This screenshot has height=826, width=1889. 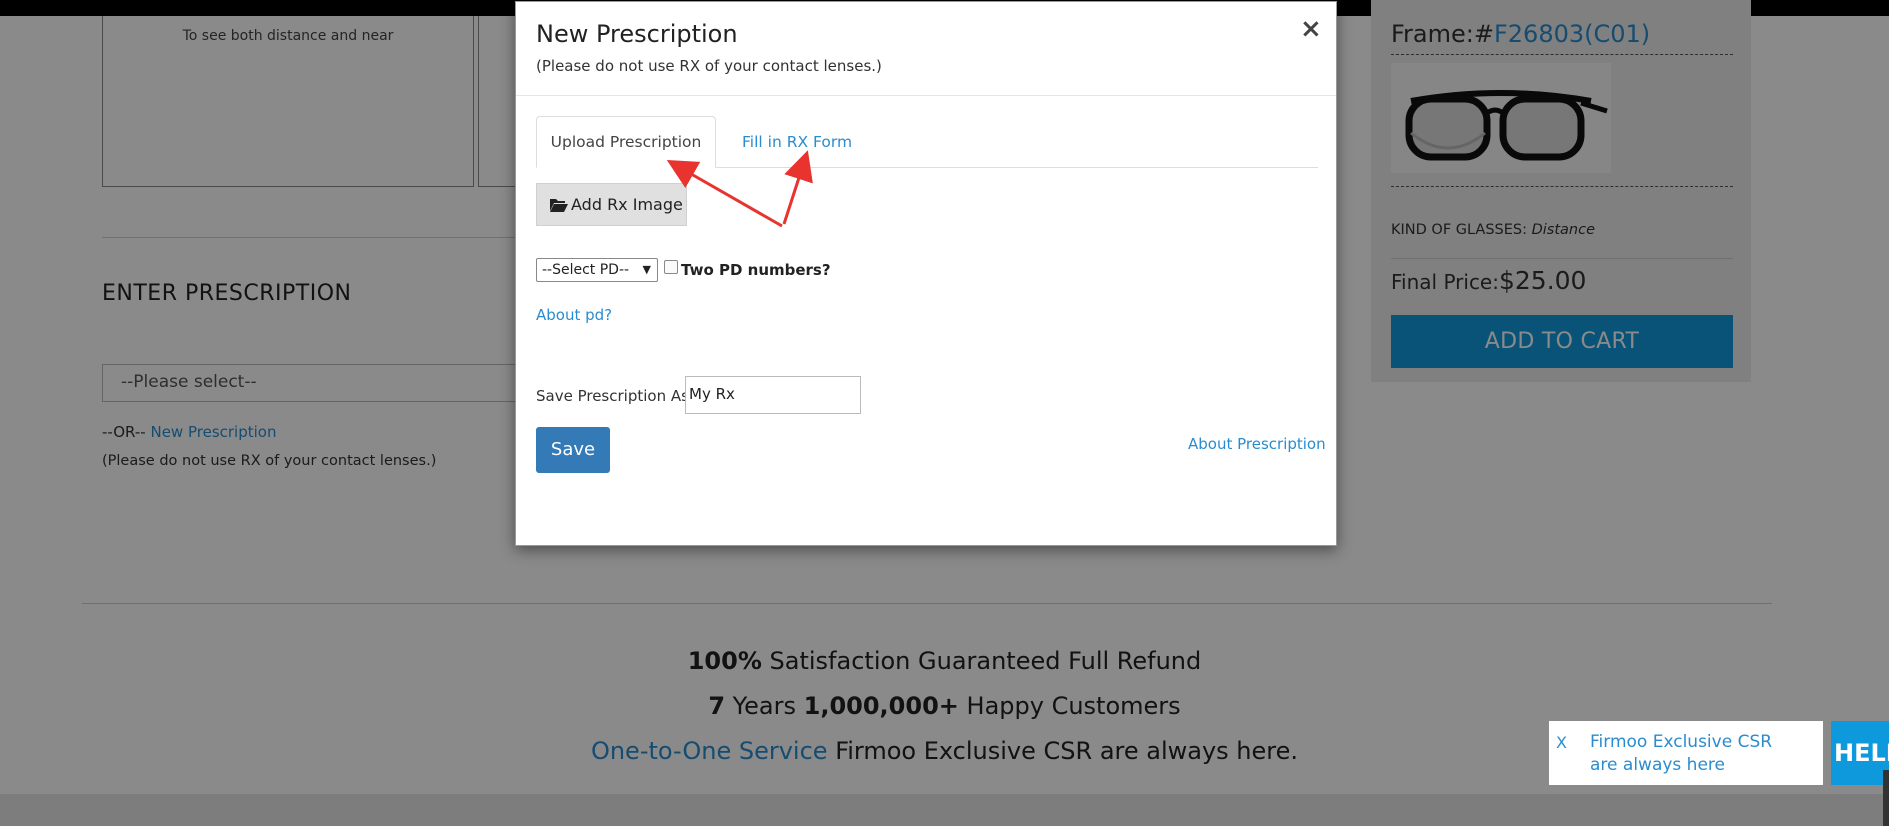 I want to click on annotation-arrows, so click(x=739, y=189).